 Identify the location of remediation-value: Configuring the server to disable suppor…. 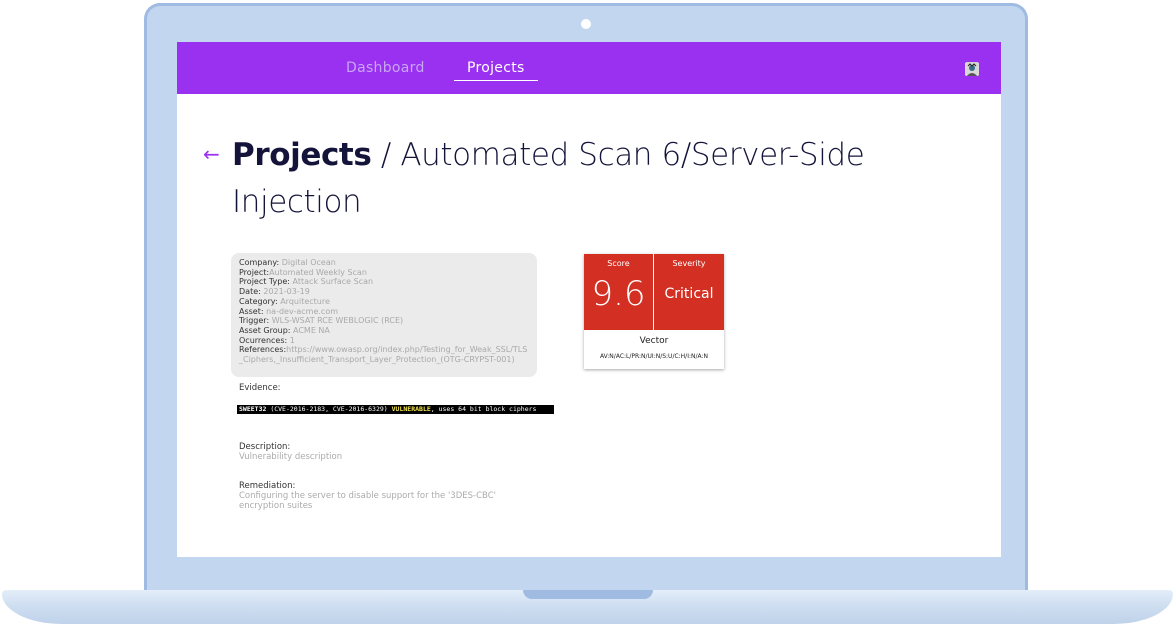
(367, 501).